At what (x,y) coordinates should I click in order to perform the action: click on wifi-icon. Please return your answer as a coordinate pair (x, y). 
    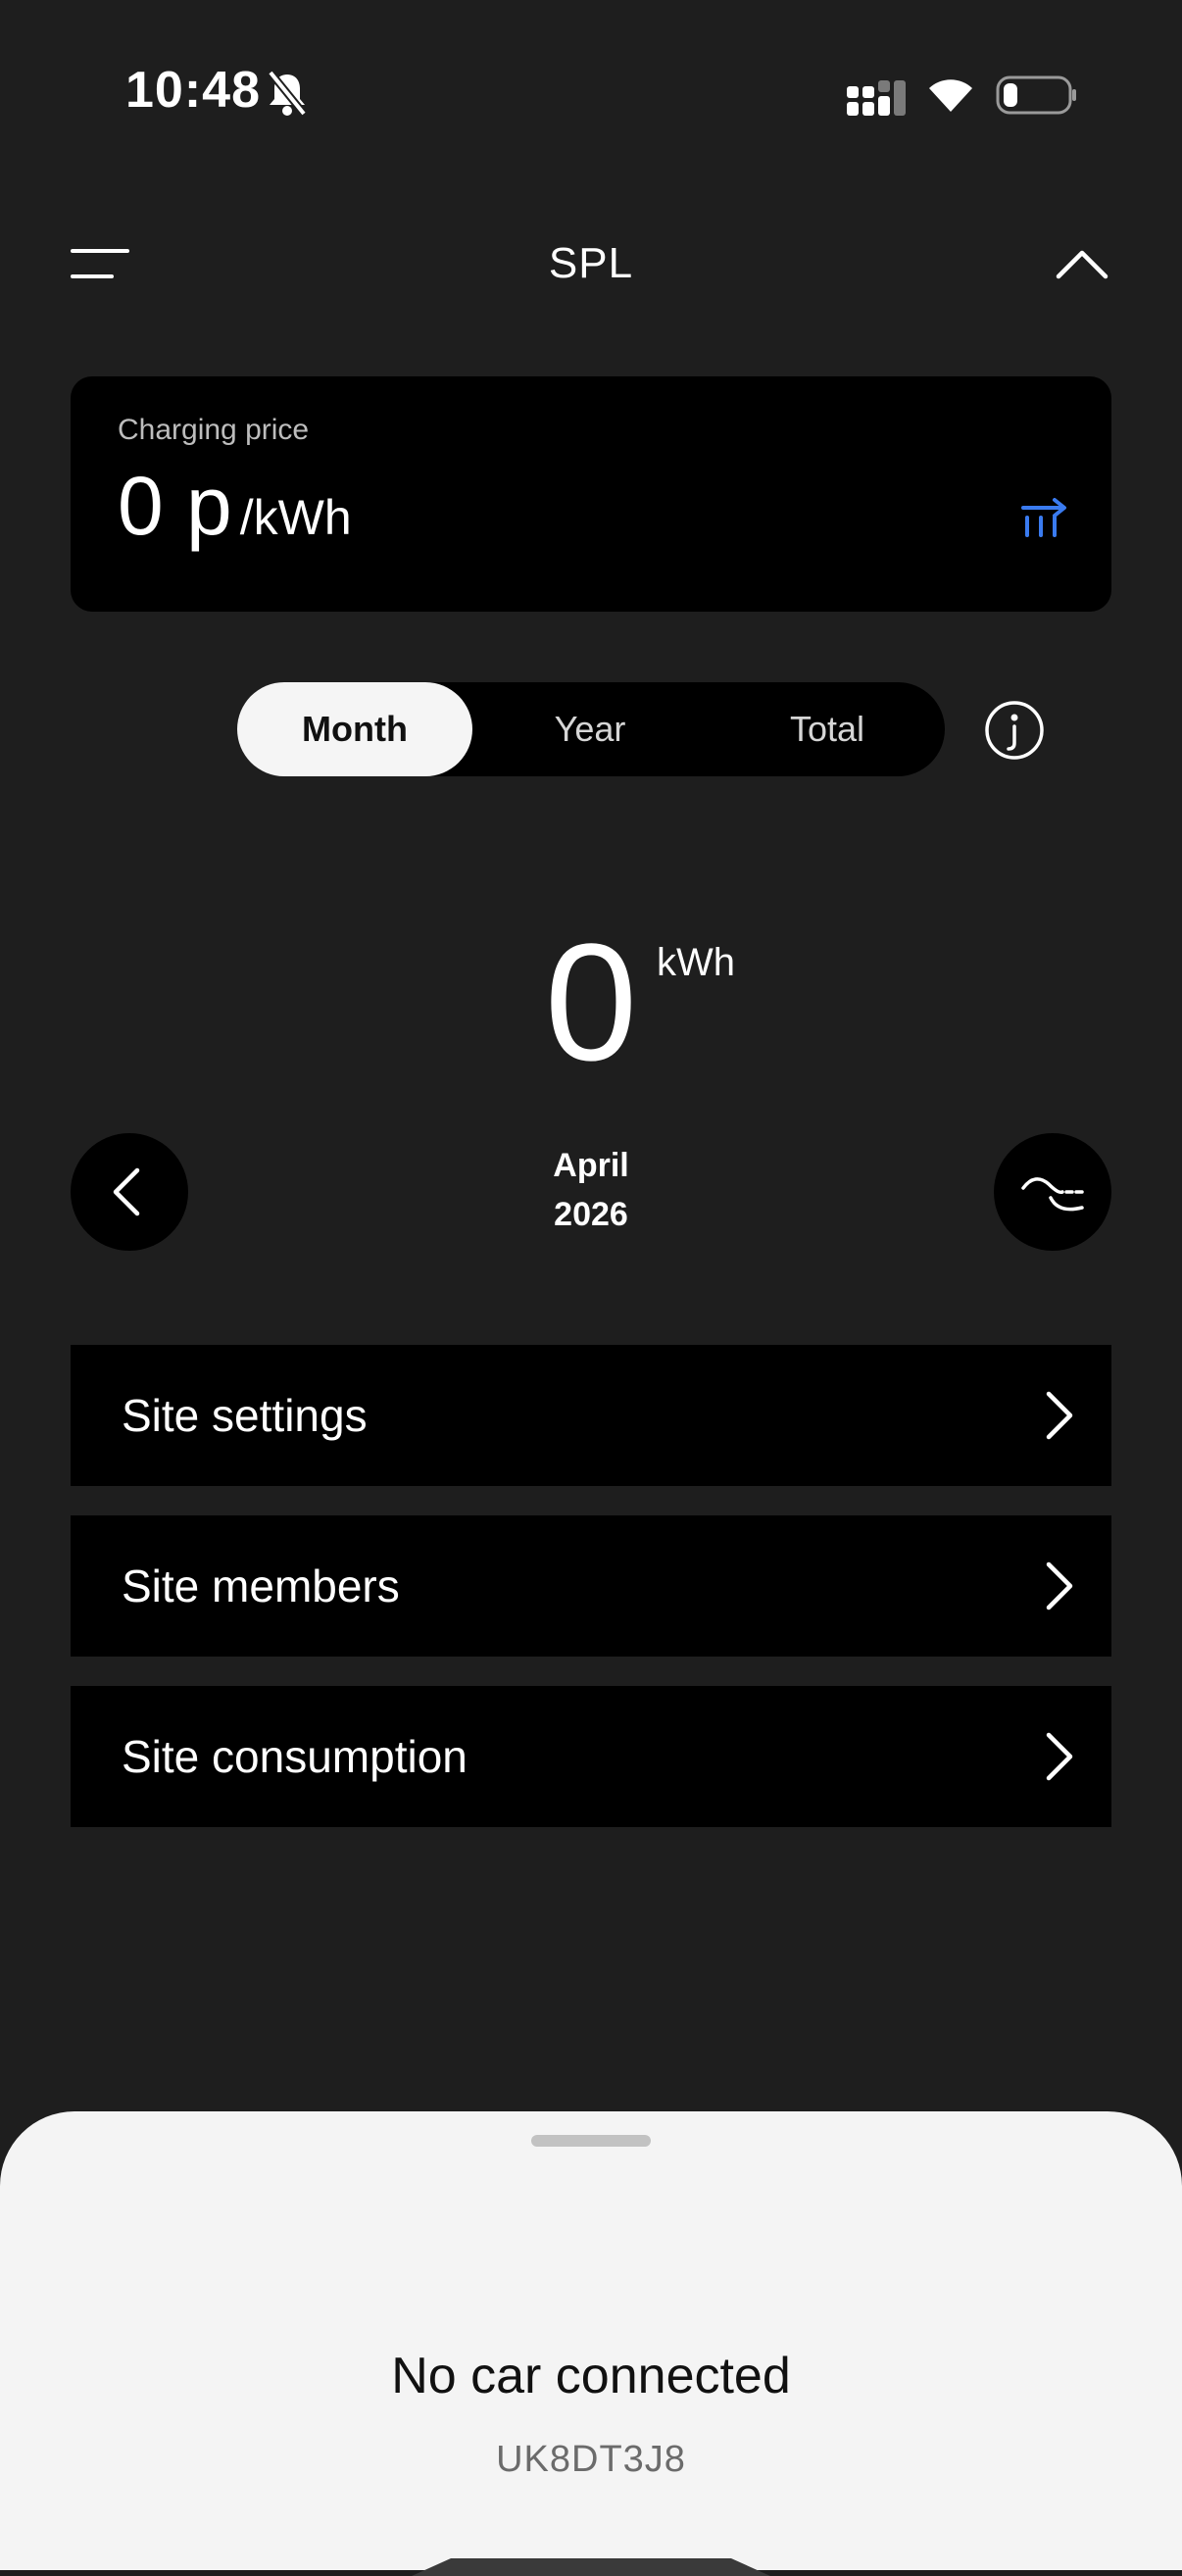
    Looking at the image, I should click on (950, 95).